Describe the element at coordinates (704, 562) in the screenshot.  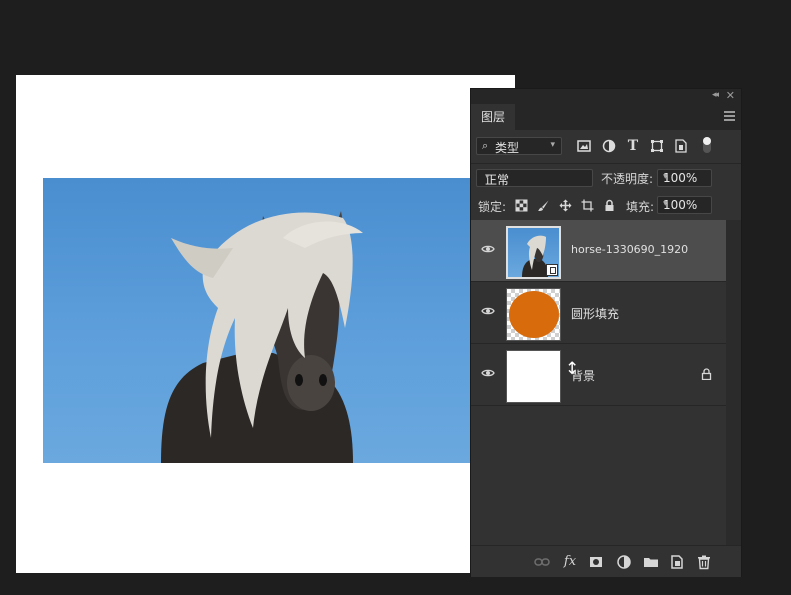
I see `delete-layer-trash-icon` at that location.